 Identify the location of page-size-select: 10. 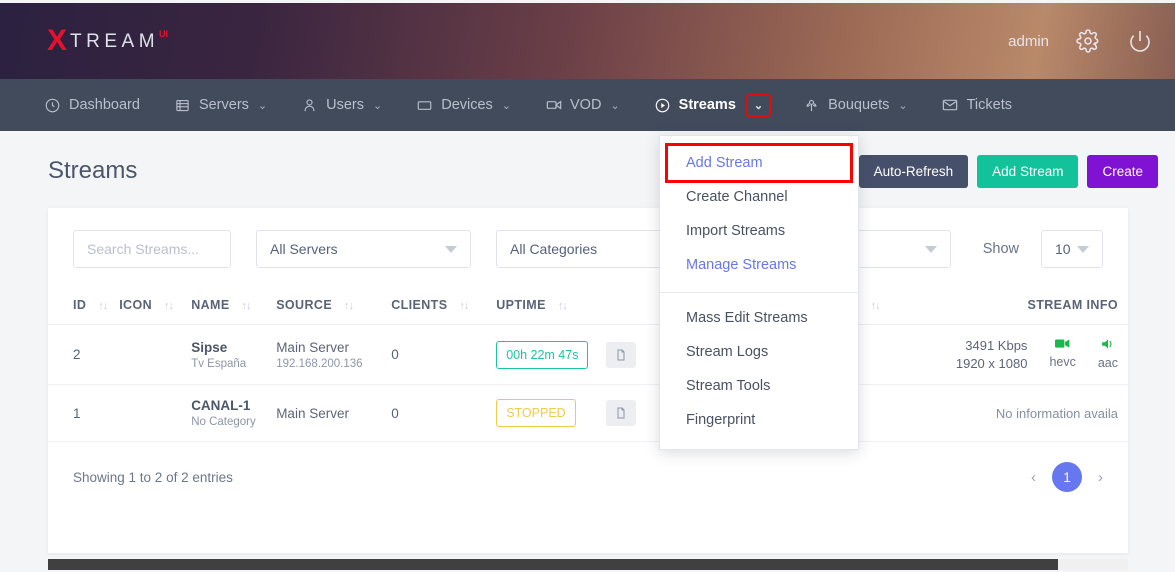
(1072, 249).